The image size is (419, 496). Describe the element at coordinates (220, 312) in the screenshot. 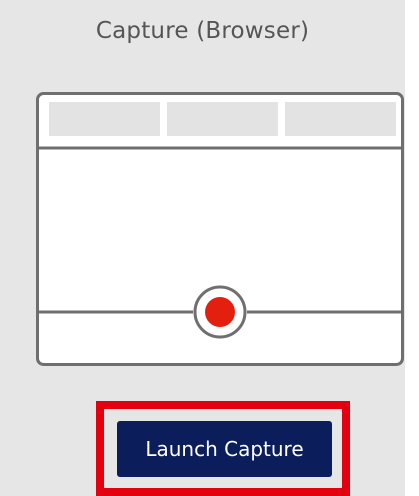

I see `record-dot-icon` at that location.